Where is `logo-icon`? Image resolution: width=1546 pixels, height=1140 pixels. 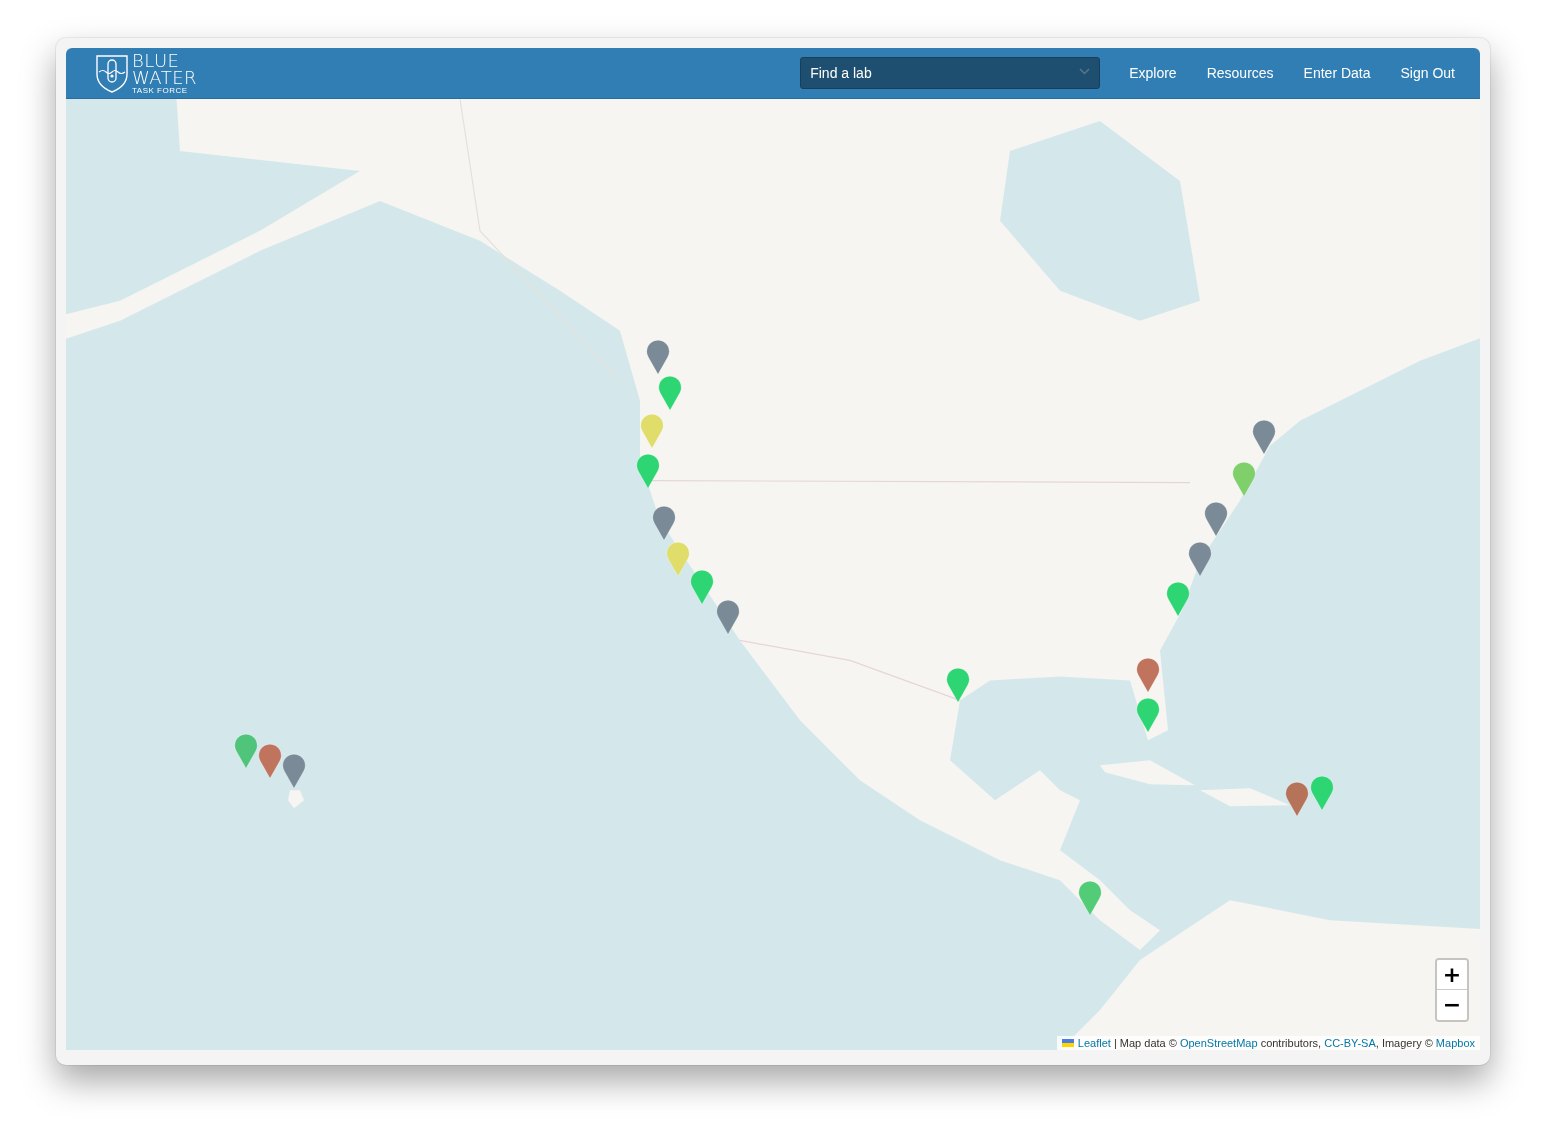 logo-icon is located at coordinates (112, 73).